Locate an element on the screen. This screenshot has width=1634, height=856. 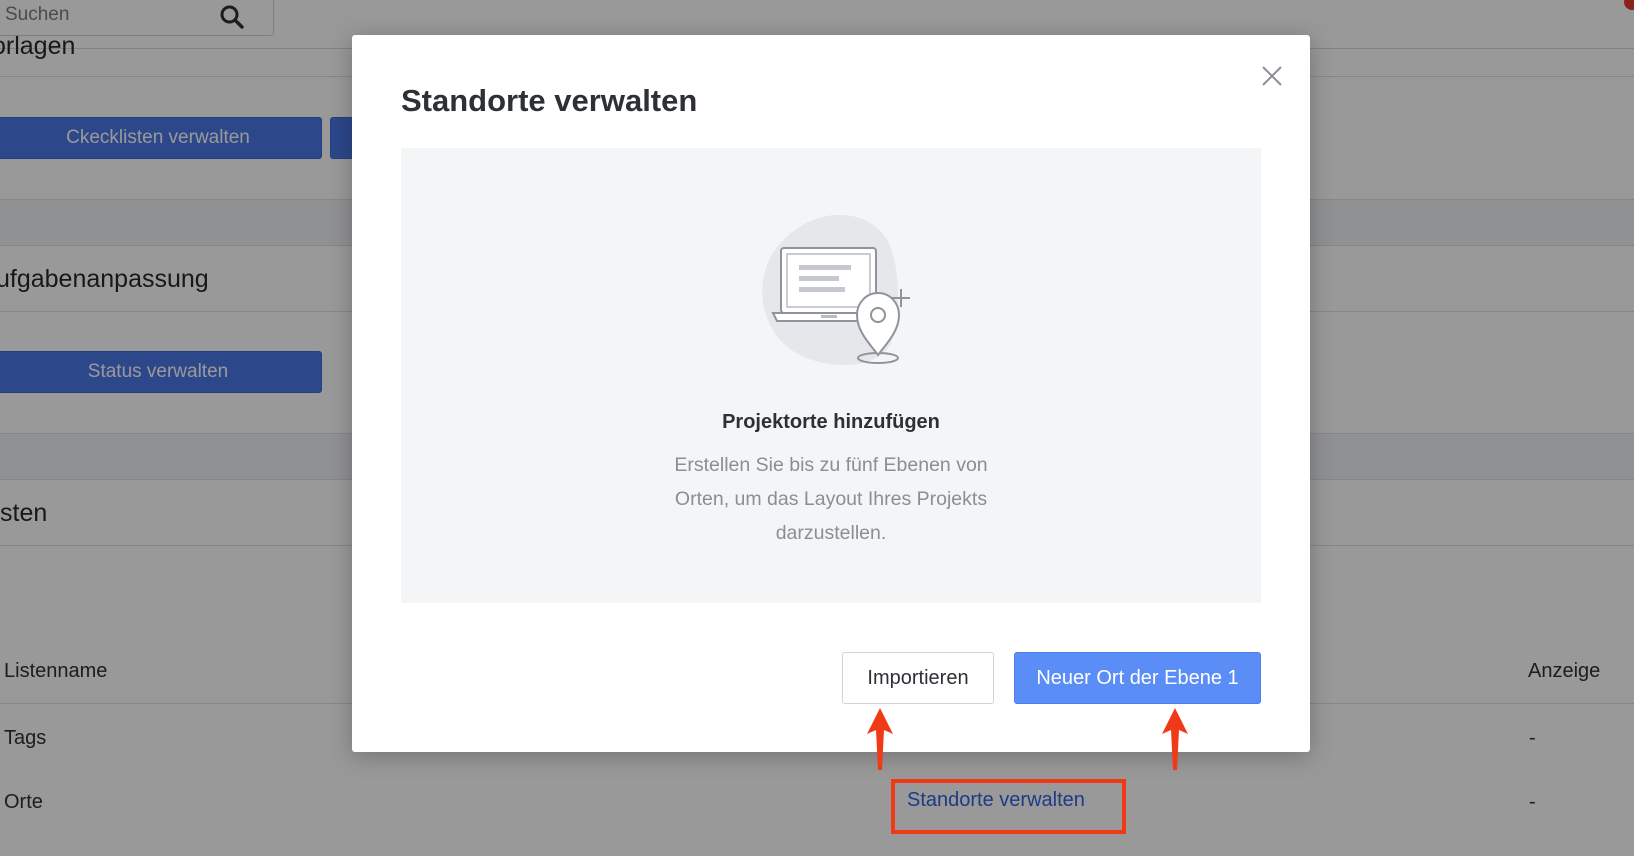
modal-title: Standorte verwalten is located at coordinates (549, 100).